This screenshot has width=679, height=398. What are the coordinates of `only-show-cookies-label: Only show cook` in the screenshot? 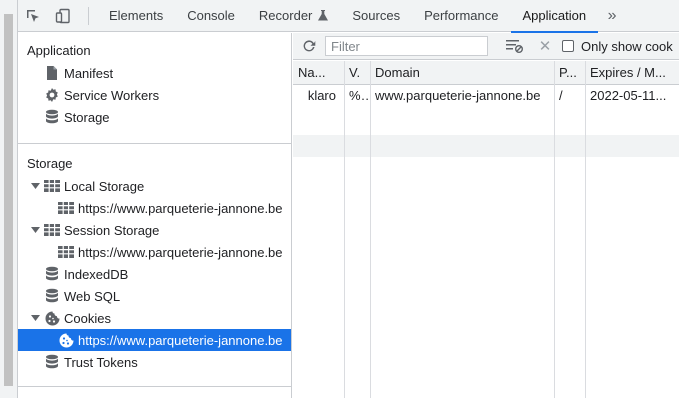 It's located at (627, 46).